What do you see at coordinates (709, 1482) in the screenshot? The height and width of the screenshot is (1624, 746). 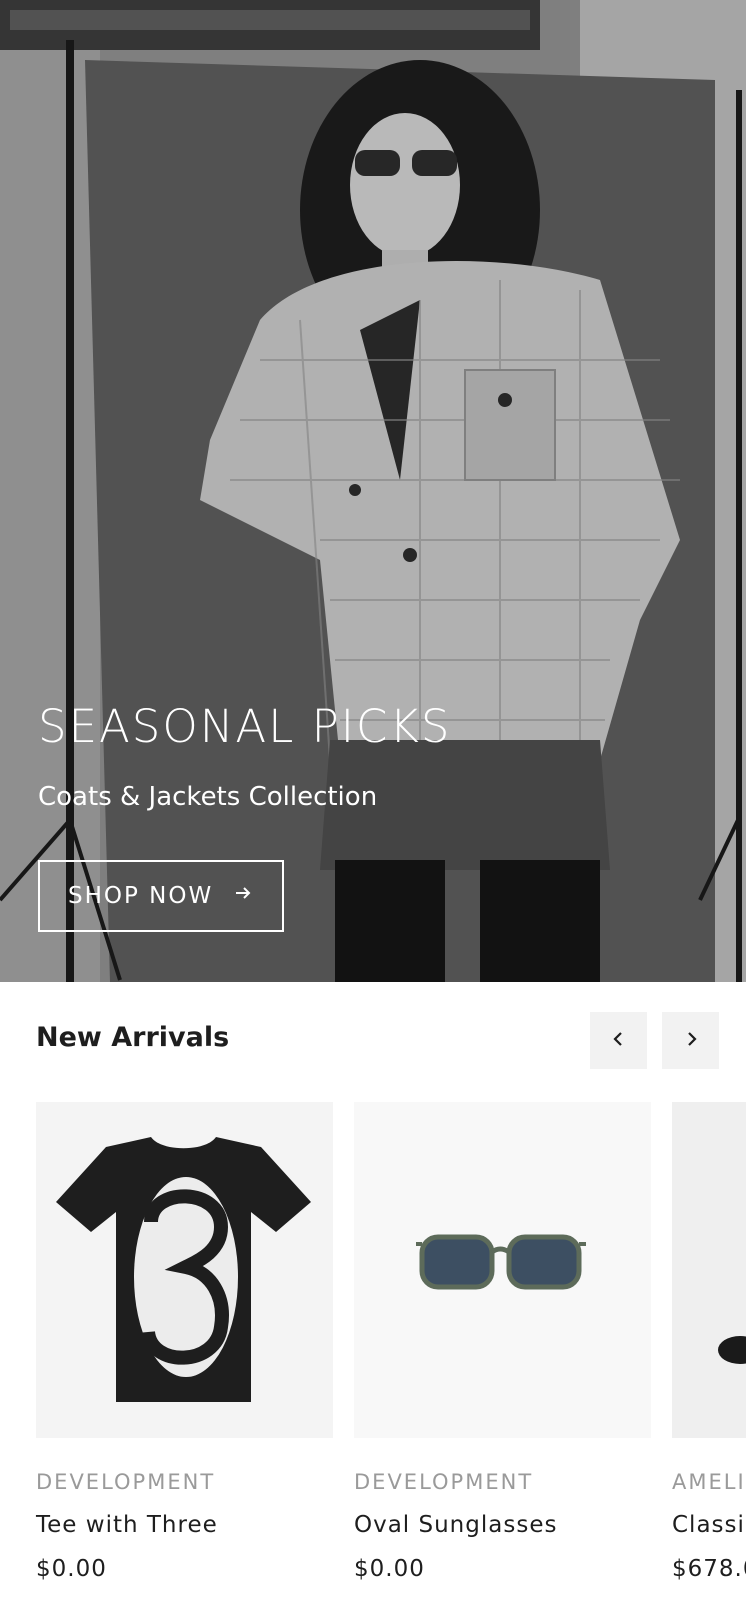 I see `product-brand: AMELI` at bounding box center [709, 1482].